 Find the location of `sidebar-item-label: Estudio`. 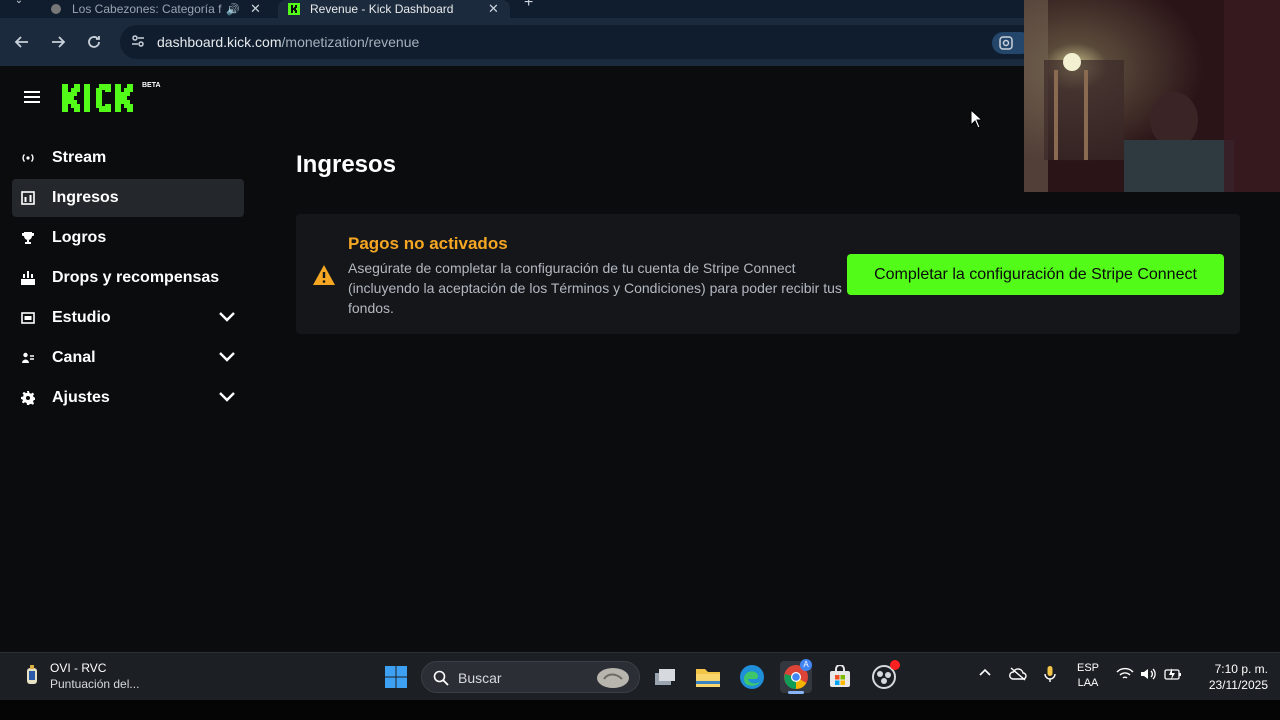

sidebar-item-label: Estudio is located at coordinates (81, 317).